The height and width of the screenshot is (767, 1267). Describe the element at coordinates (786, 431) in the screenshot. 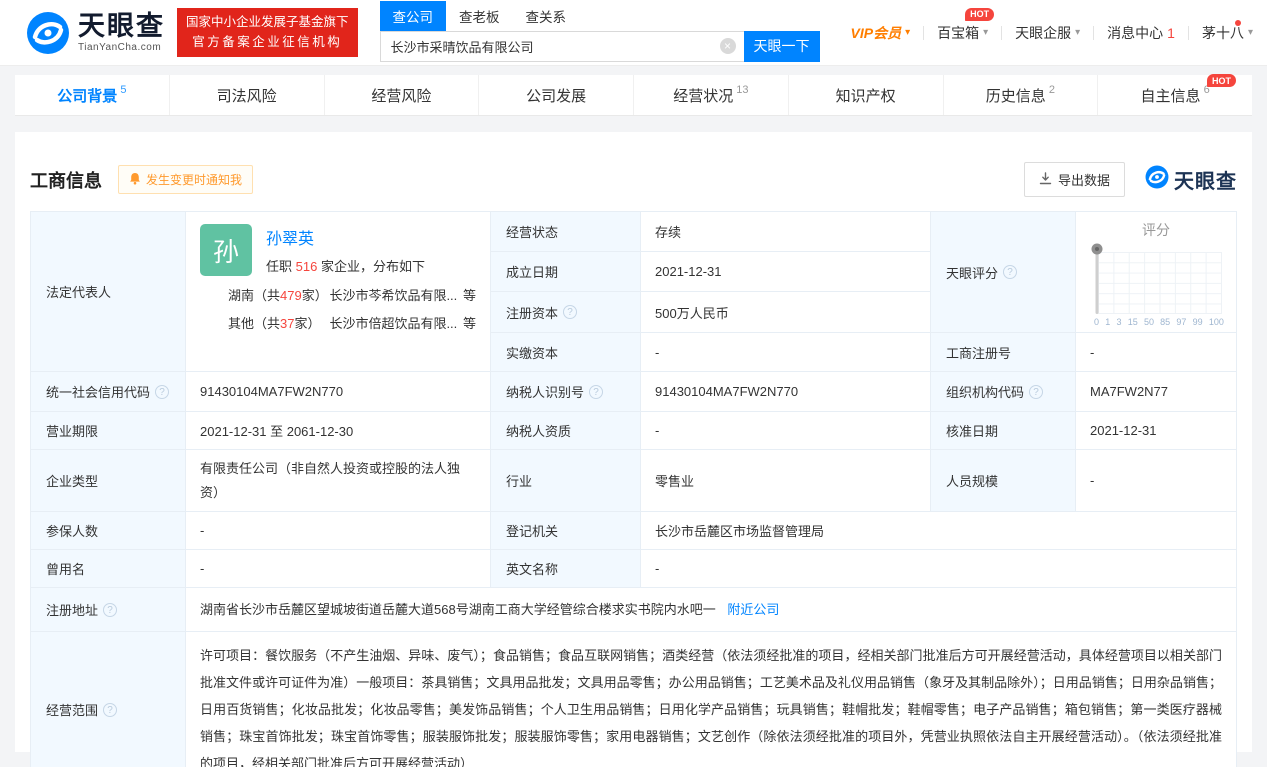

I see `field-value-taxpayer-quality: -` at that location.